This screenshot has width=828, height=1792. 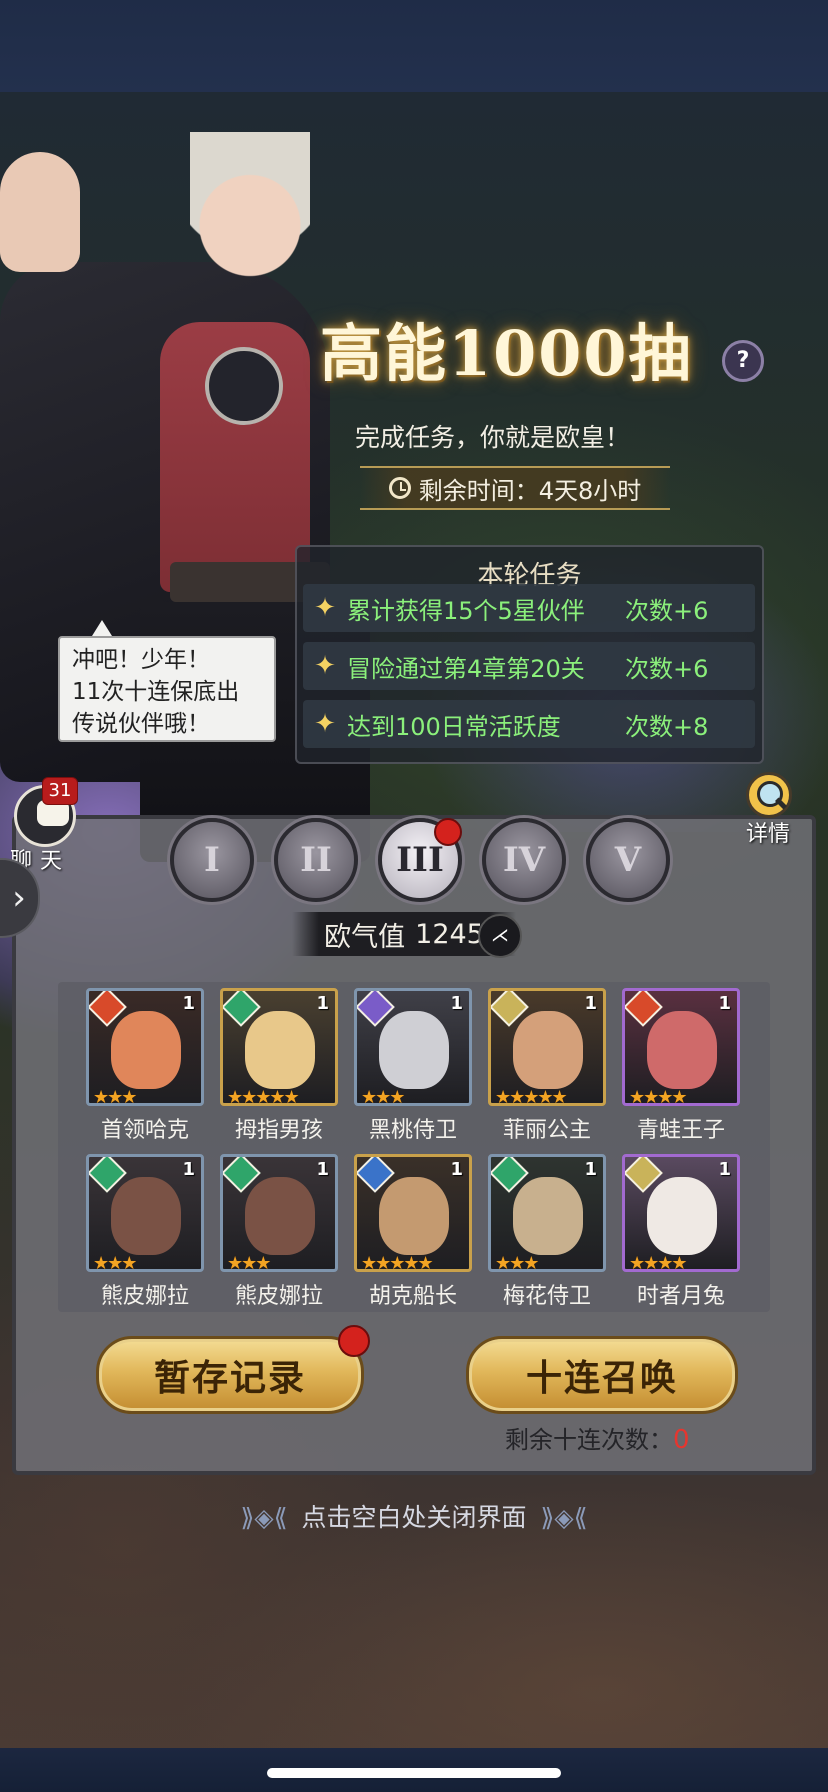 I want to click on task-label: 累计获得15个5星伙伴, so click(x=466, y=610).